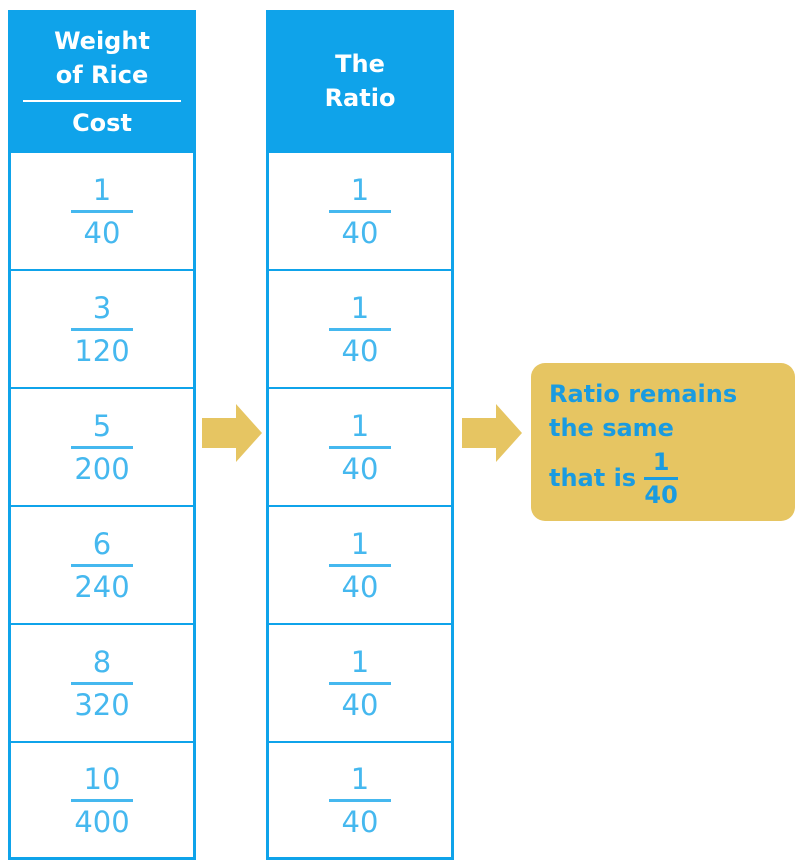  I want to click on header-ratio-line1: The, so click(360, 64).